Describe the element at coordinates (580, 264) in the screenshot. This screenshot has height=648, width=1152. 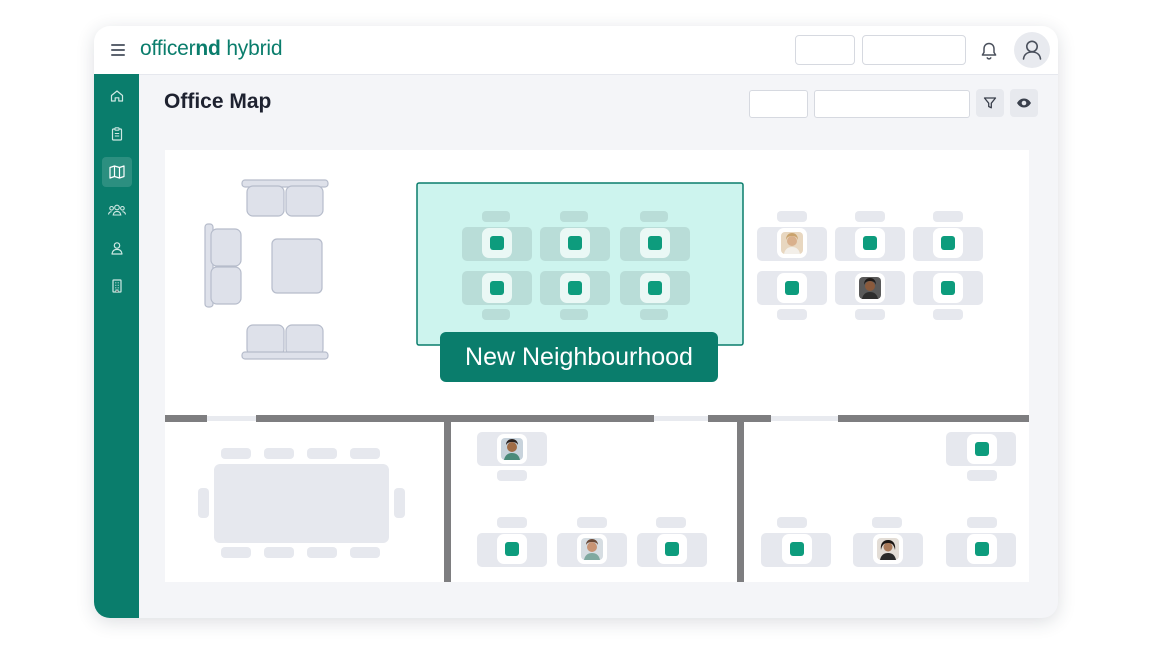
I see `new-neighbourhood-zone` at that location.